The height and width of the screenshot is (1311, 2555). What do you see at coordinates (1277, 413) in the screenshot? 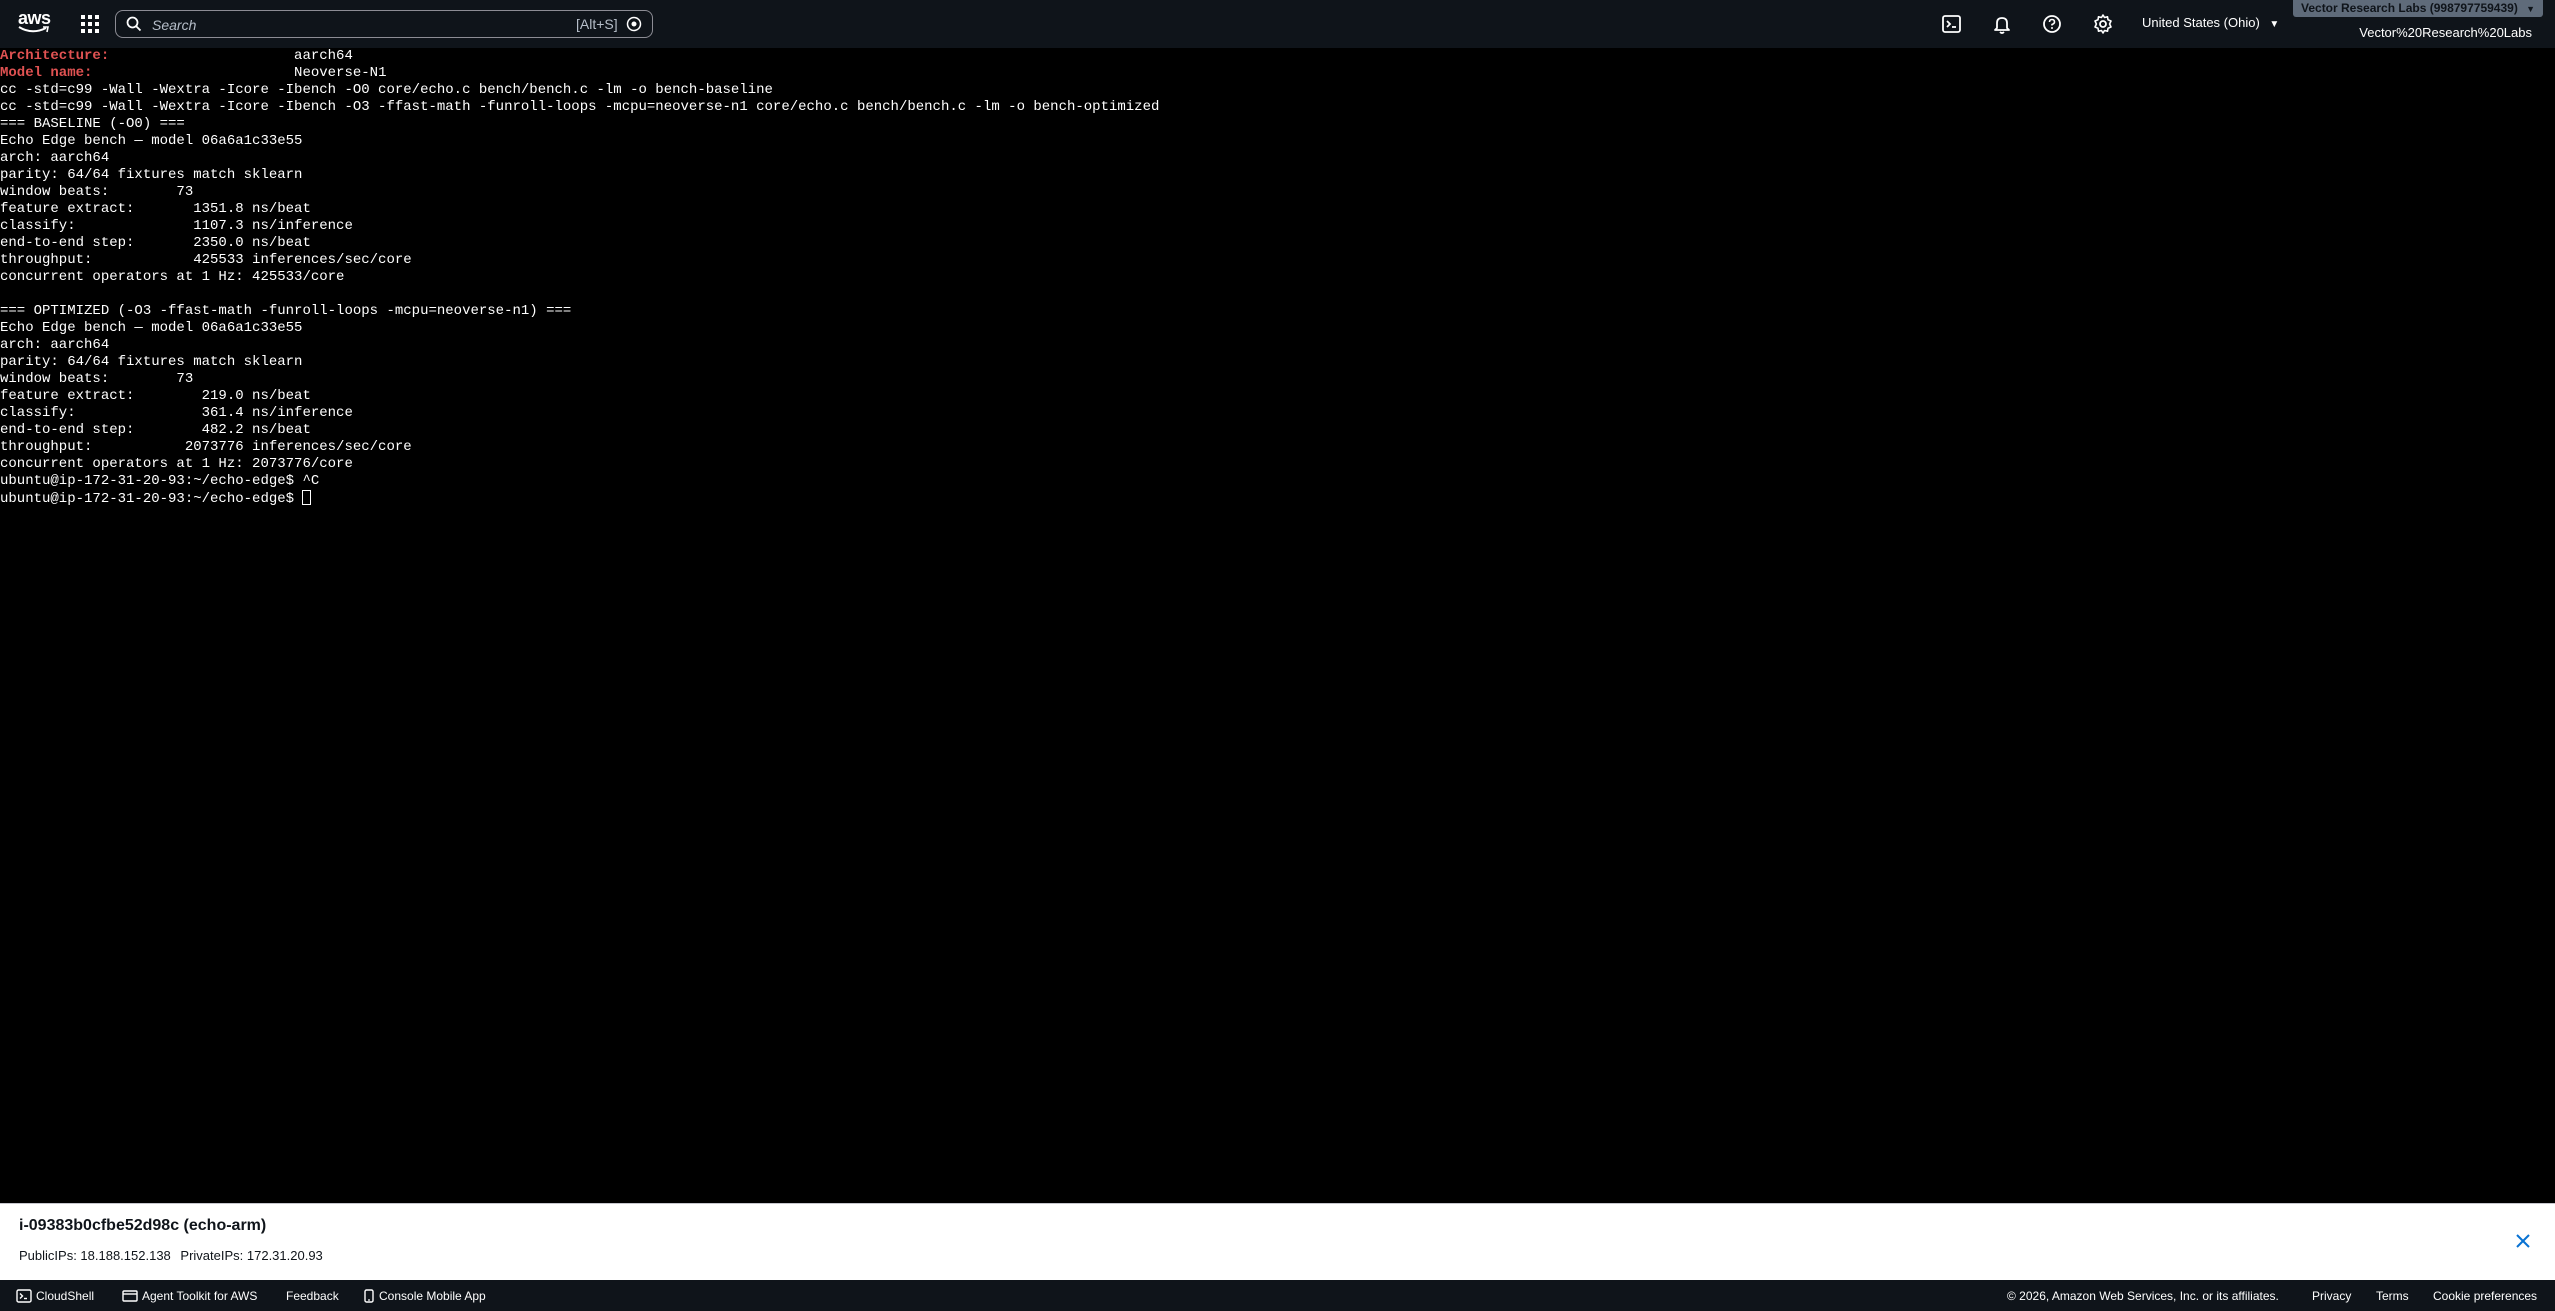
I see `terminal-line: classify: 361.4 ns/inference` at bounding box center [1277, 413].